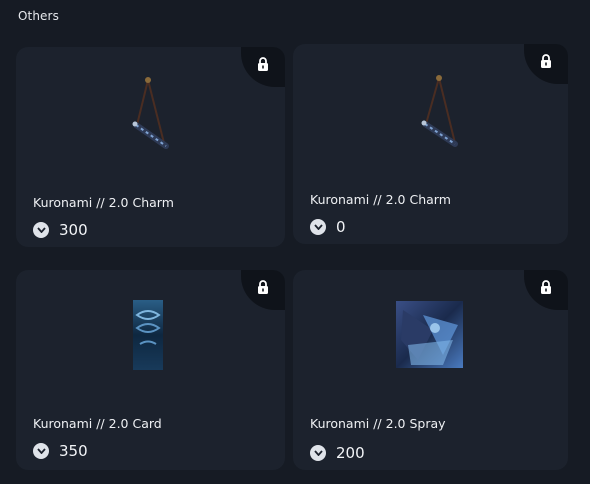  What do you see at coordinates (73, 451) in the screenshot?
I see `price-value: 350` at bounding box center [73, 451].